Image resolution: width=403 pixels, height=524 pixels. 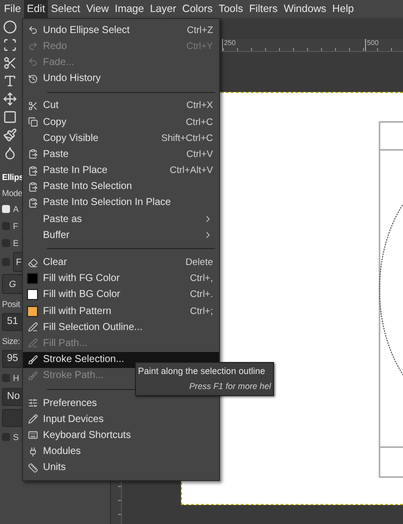 I want to click on droplet-icon, so click(x=10, y=153).